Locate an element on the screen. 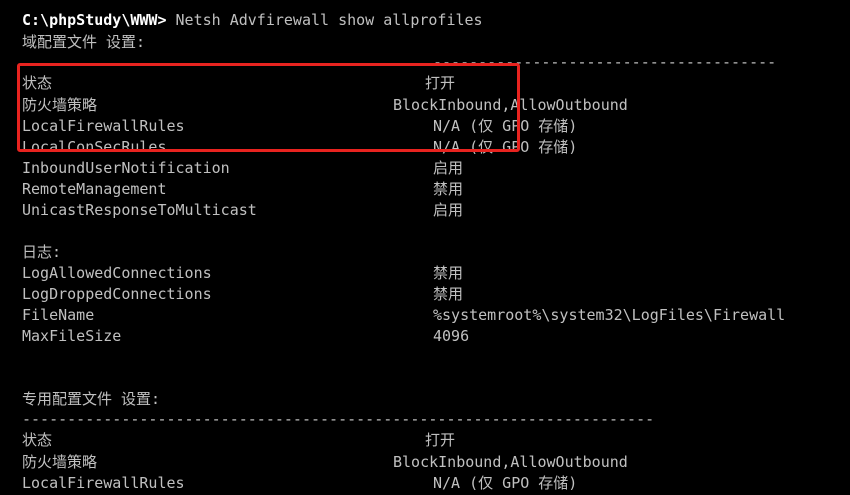  row-value: %systemroot%\system32\LogFiles\Firewall is located at coordinates (609, 315).